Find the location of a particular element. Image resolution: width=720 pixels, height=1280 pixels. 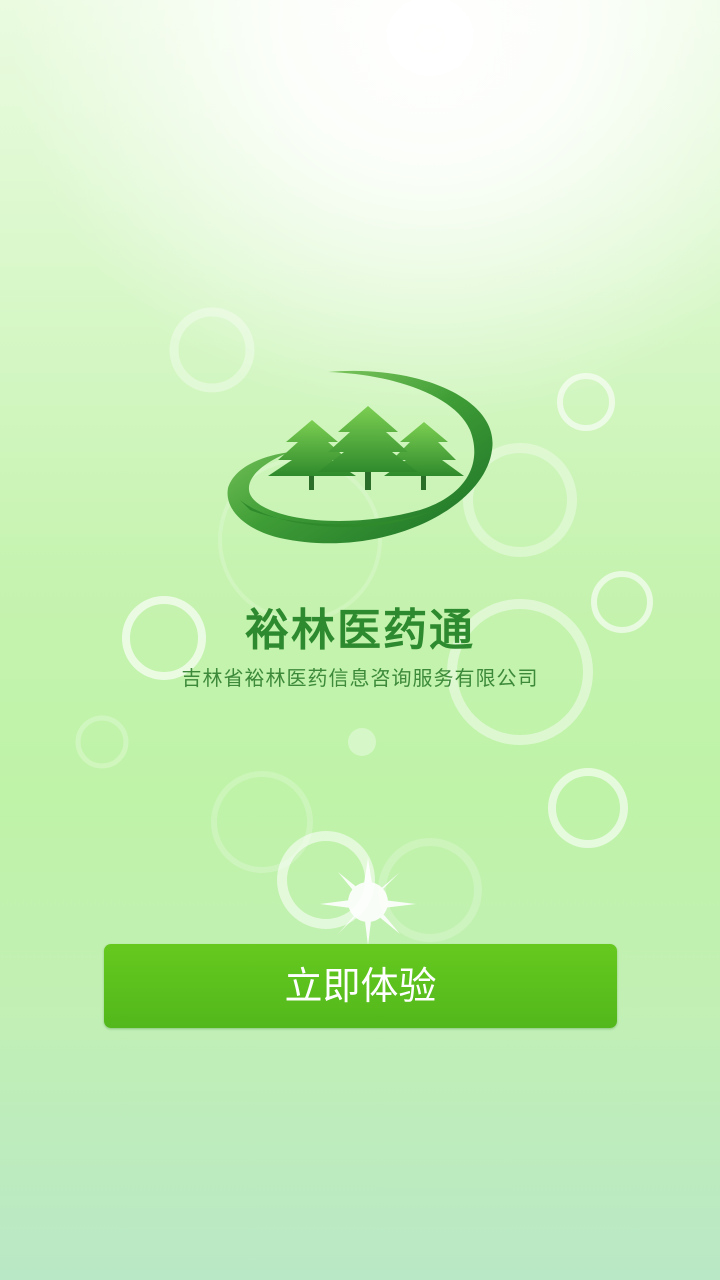

start-experience-button: 立即体验 is located at coordinates (360, 986).